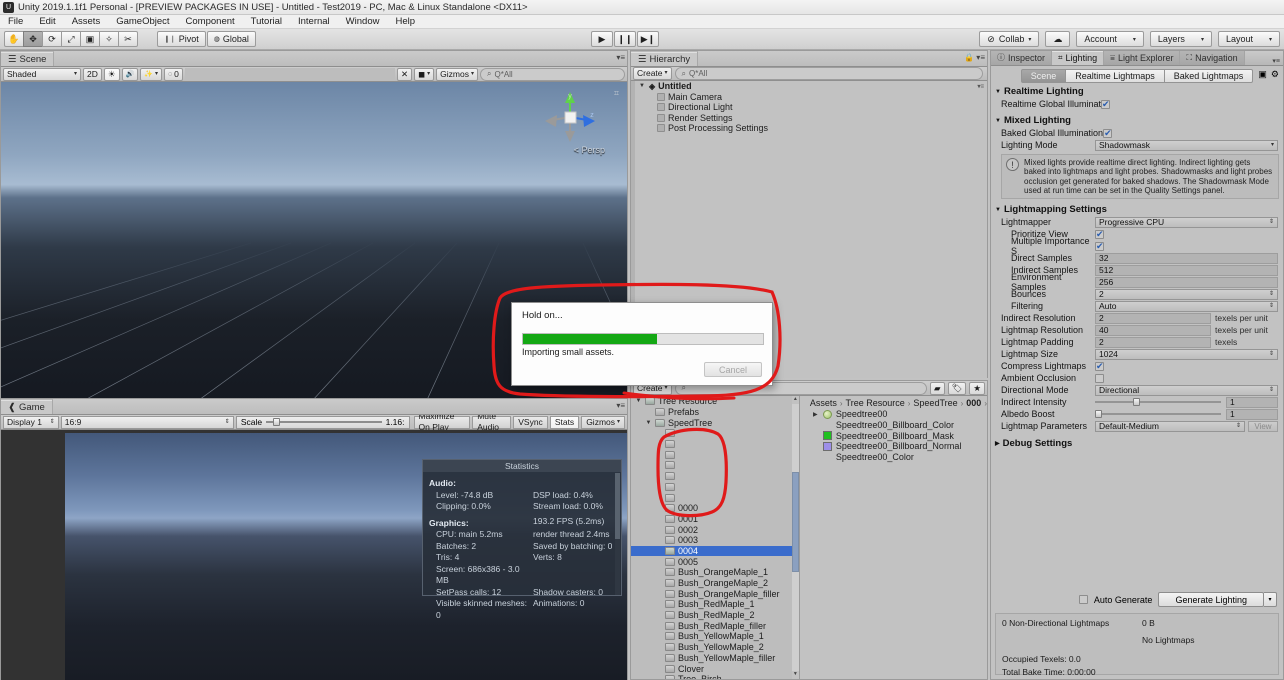 This screenshot has width=1284, height=680. Describe the element at coordinates (1108, 133) in the screenshot. I see `baked-gi-checkbox` at that location.